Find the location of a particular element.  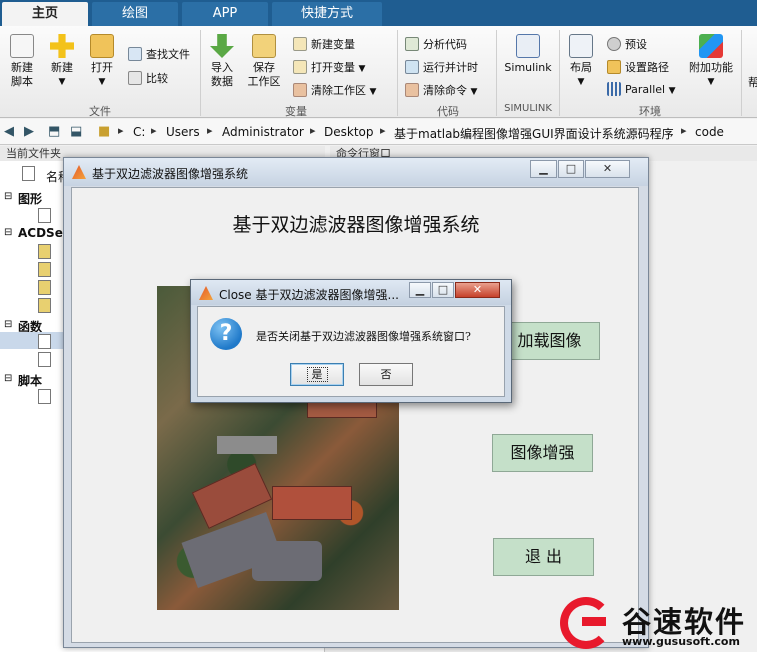

folder-icon is located at coordinates (102, 46).